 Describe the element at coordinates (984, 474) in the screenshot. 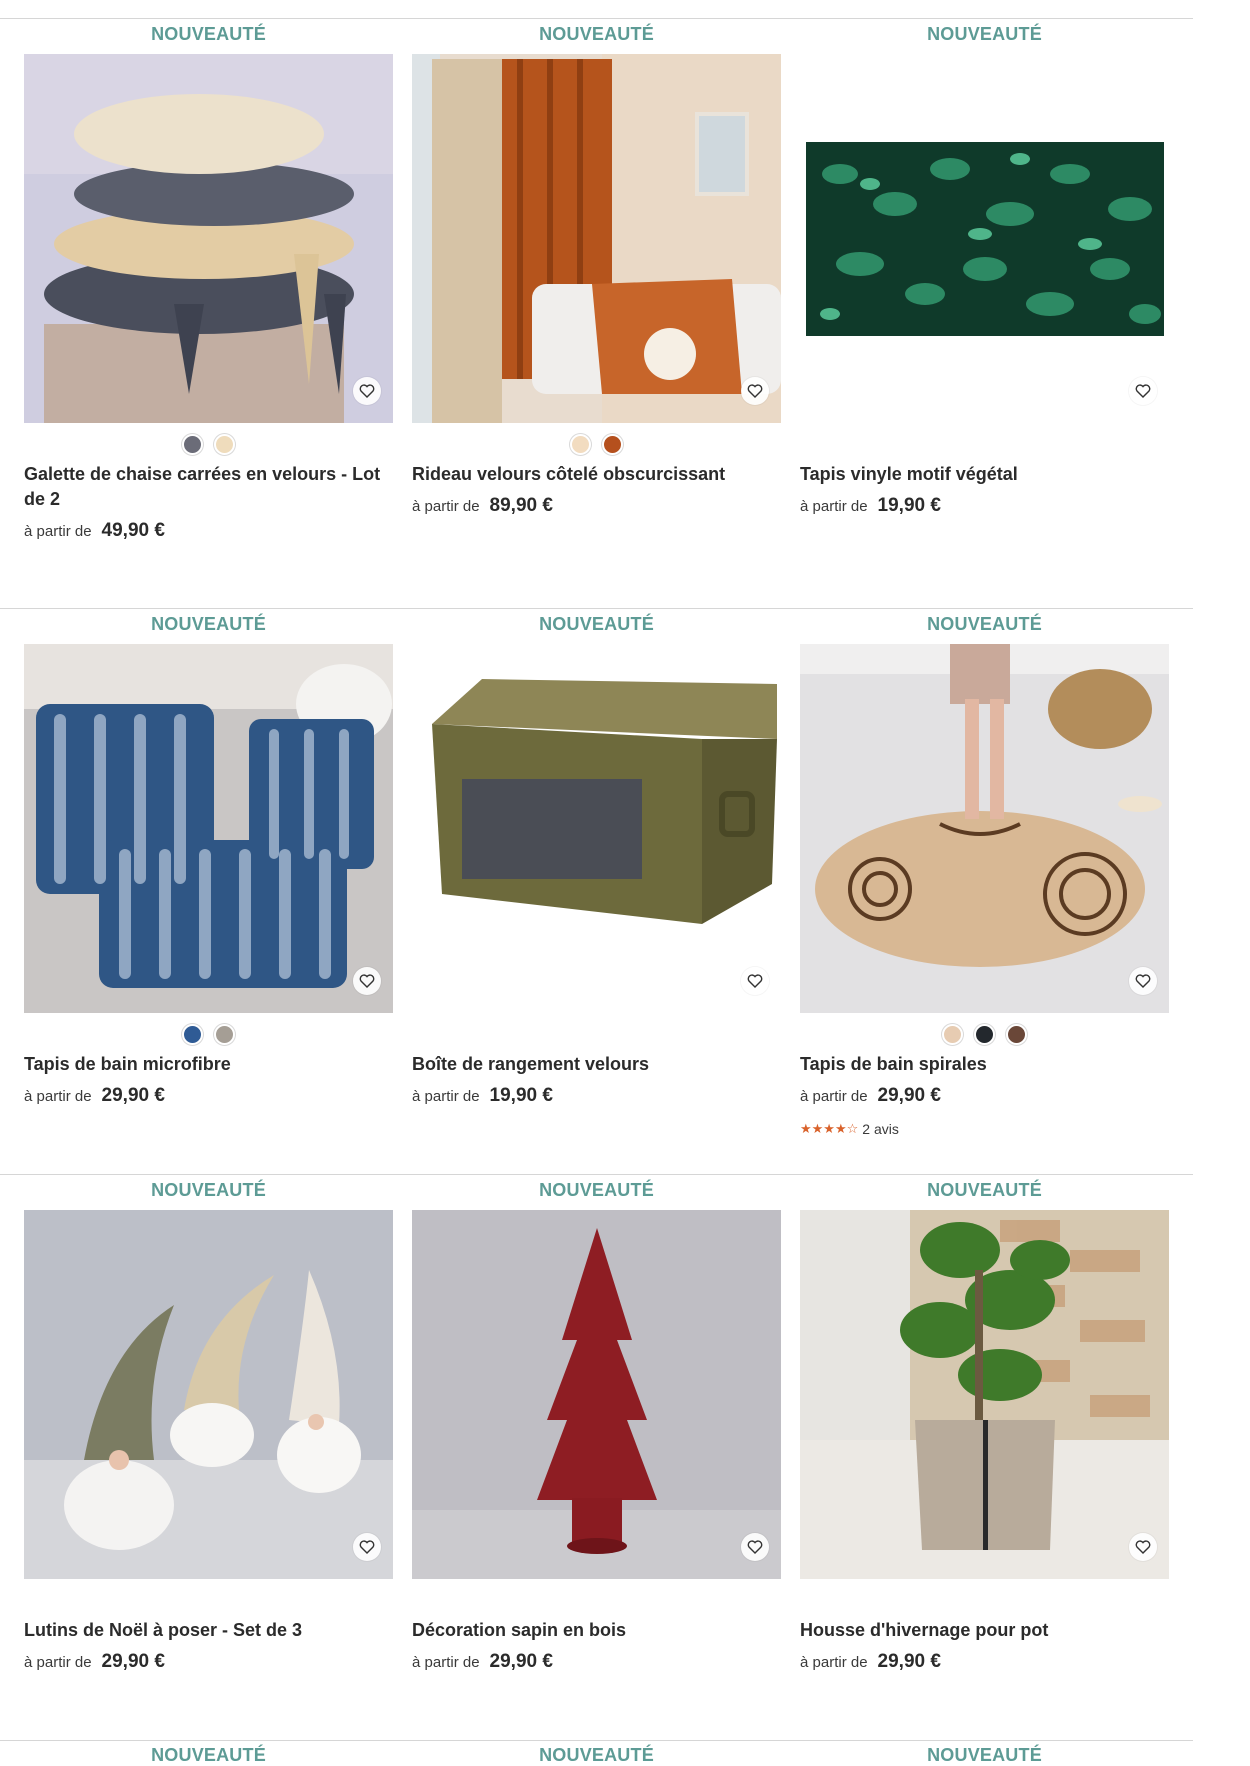

I see `product-title: Tapis vinyle motif végétal` at that location.